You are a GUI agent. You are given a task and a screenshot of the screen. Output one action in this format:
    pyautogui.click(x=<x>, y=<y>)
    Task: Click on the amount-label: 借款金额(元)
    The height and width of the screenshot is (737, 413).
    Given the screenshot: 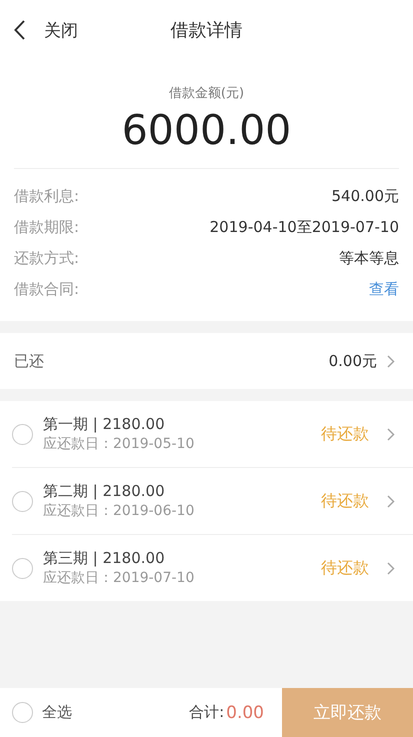 What is the action you would take?
    pyautogui.click(x=207, y=93)
    